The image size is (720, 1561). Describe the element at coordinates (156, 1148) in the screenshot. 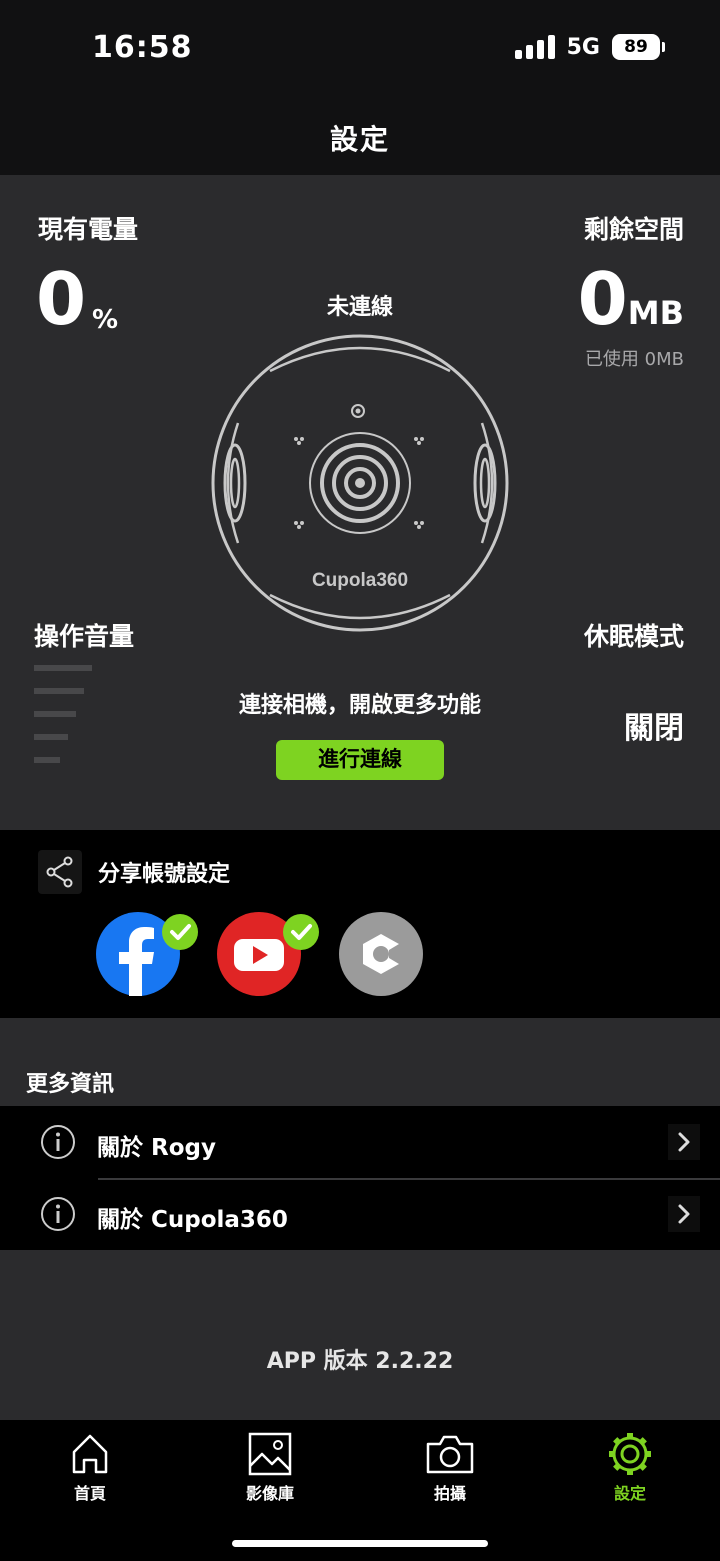

I see `about-rogy-label: 關於 Rogy` at that location.